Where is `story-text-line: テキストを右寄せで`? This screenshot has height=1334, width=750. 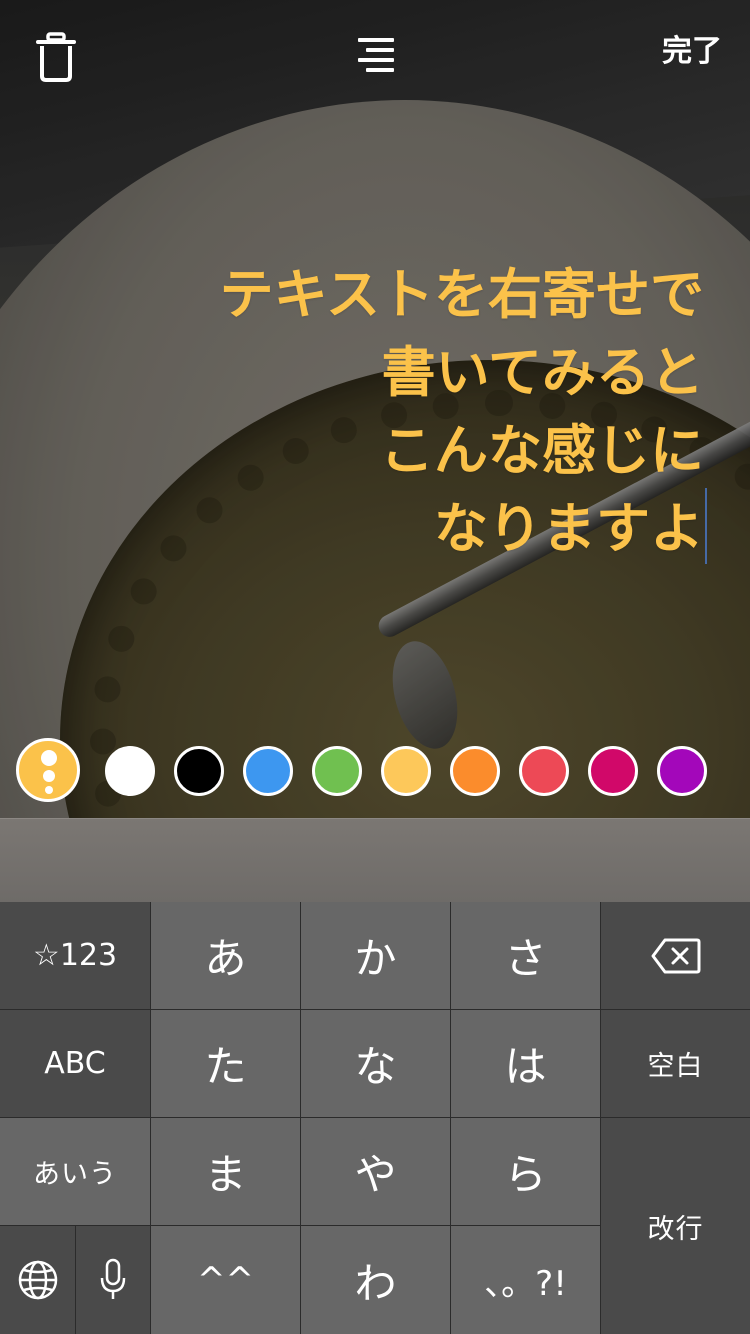 story-text-line: テキストを右寄せで is located at coordinates (461, 294).